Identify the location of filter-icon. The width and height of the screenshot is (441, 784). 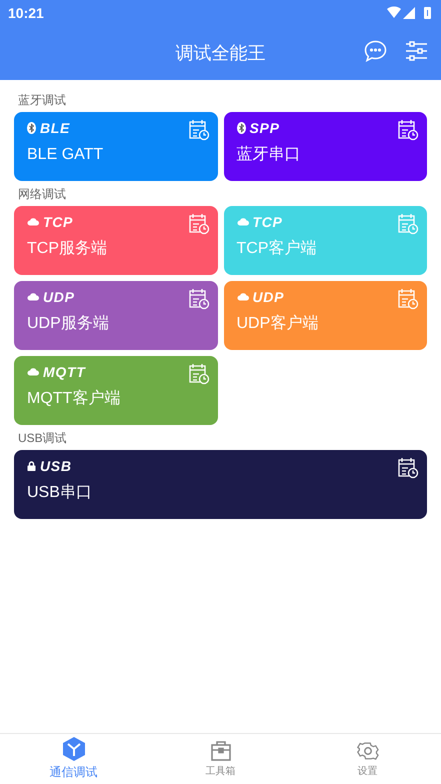
(416, 51).